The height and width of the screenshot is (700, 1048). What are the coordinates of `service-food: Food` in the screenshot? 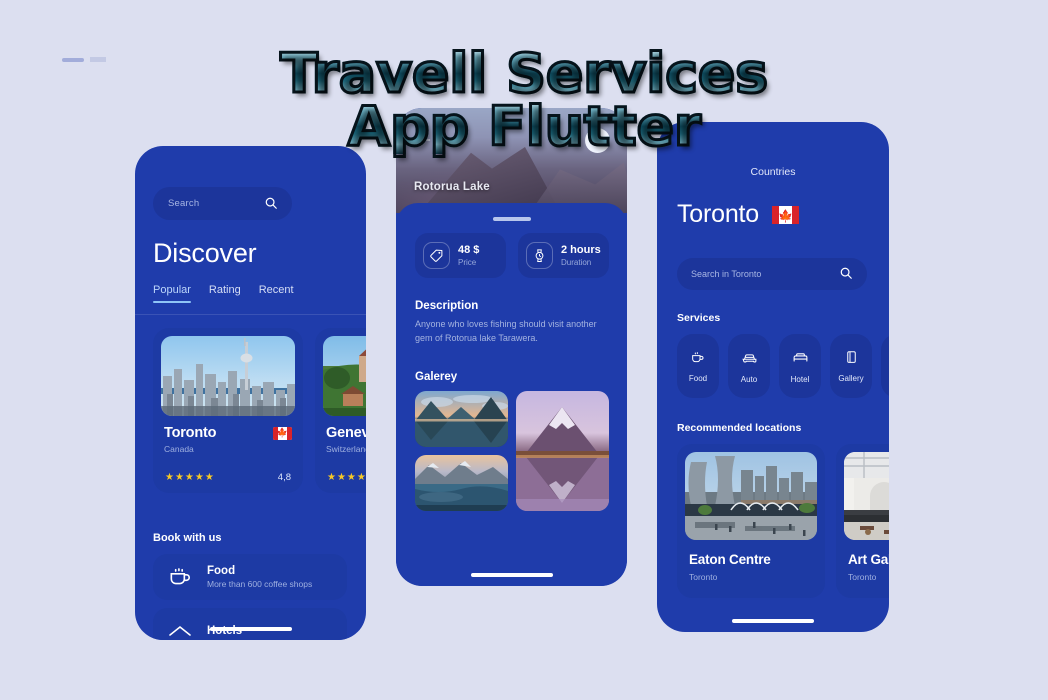 It's located at (698, 366).